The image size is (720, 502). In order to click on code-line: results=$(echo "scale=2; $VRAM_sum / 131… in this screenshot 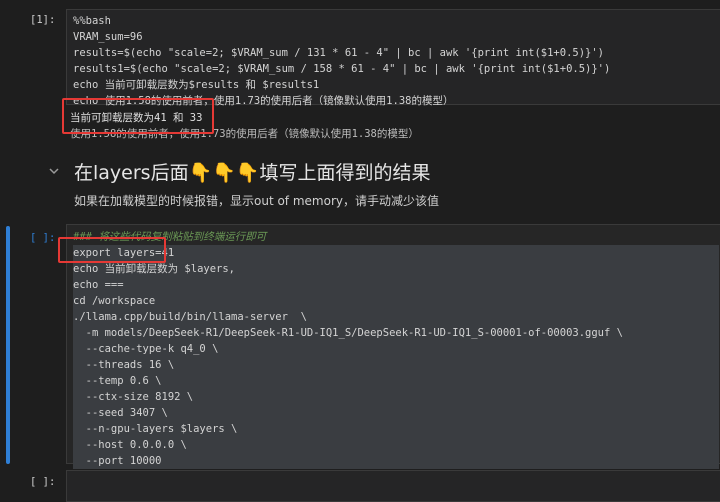, I will do `click(339, 53)`.